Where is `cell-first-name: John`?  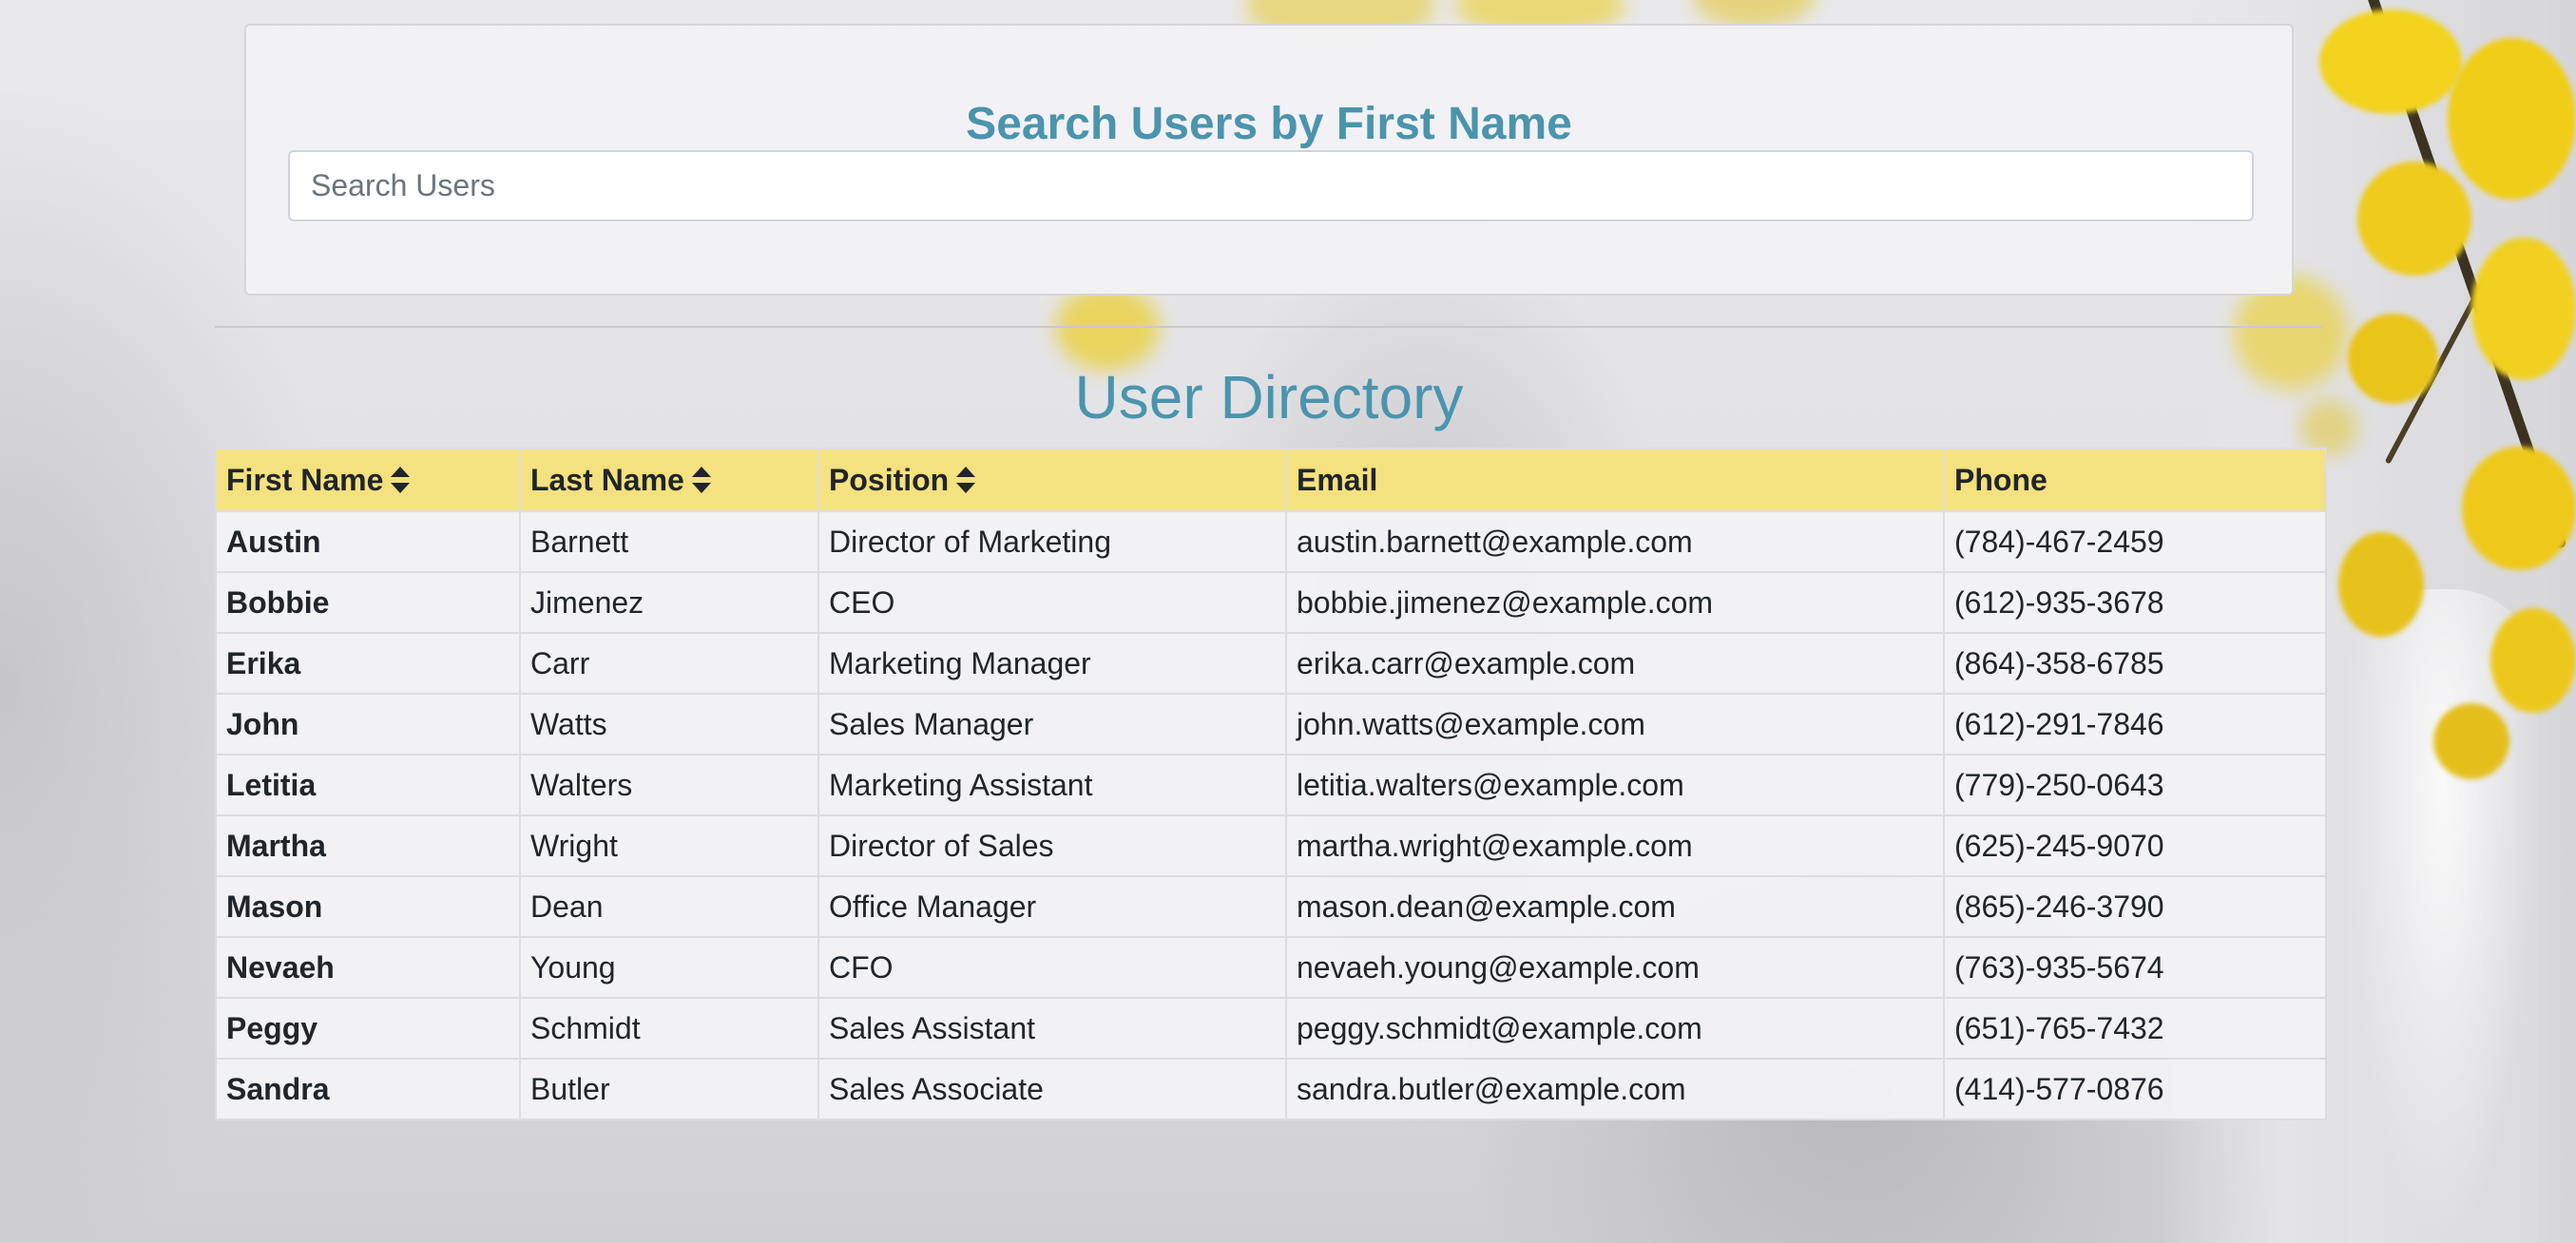 cell-first-name: John is located at coordinates (368, 724).